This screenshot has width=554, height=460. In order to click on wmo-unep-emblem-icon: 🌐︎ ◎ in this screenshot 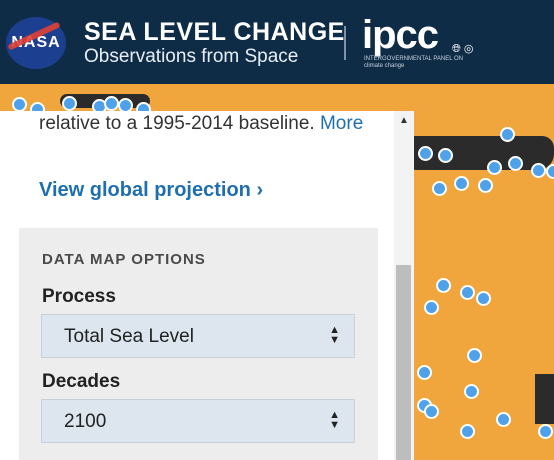, I will do `click(463, 49)`.